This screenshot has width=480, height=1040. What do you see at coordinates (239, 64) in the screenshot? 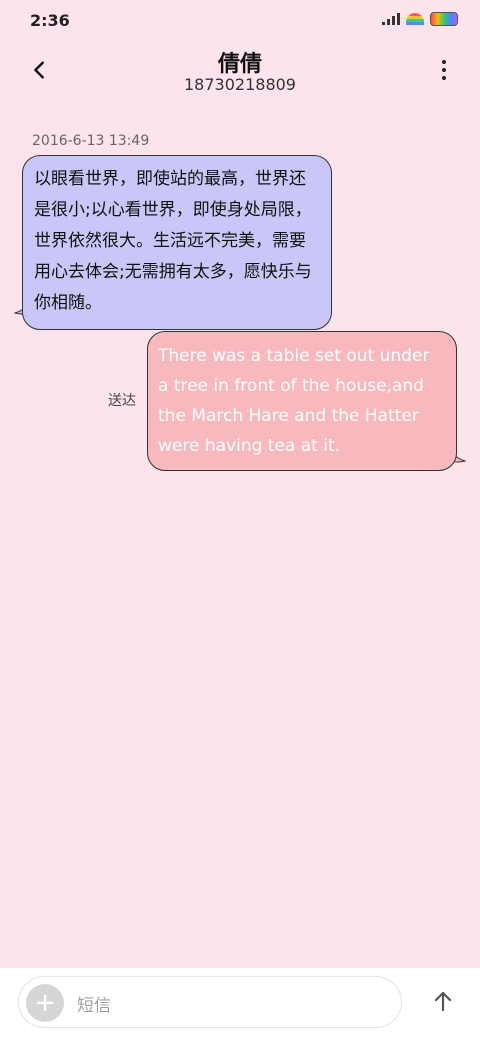
I see `contact-name: 倩倩` at bounding box center [239, 64].